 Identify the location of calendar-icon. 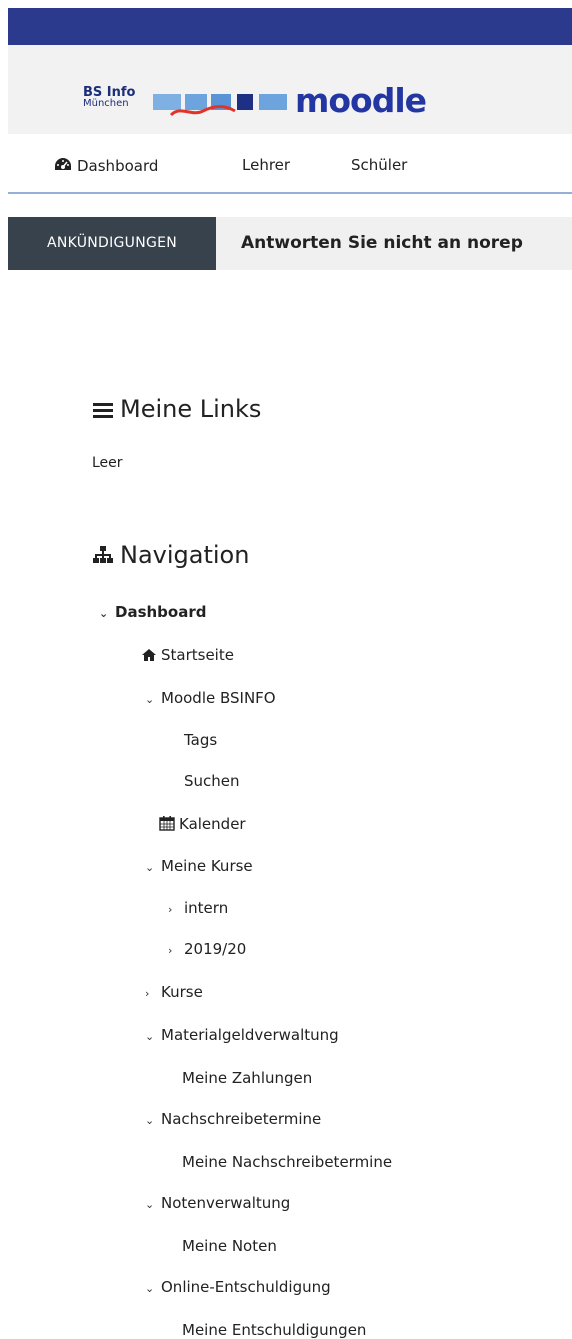
(167, 823).